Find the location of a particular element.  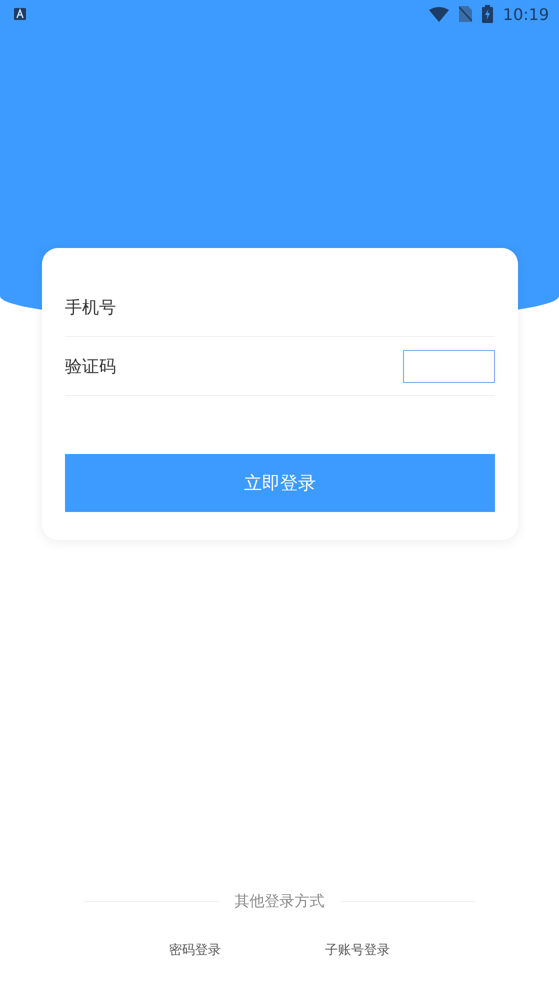

wifi-icon is located at coordinates (438, 14).